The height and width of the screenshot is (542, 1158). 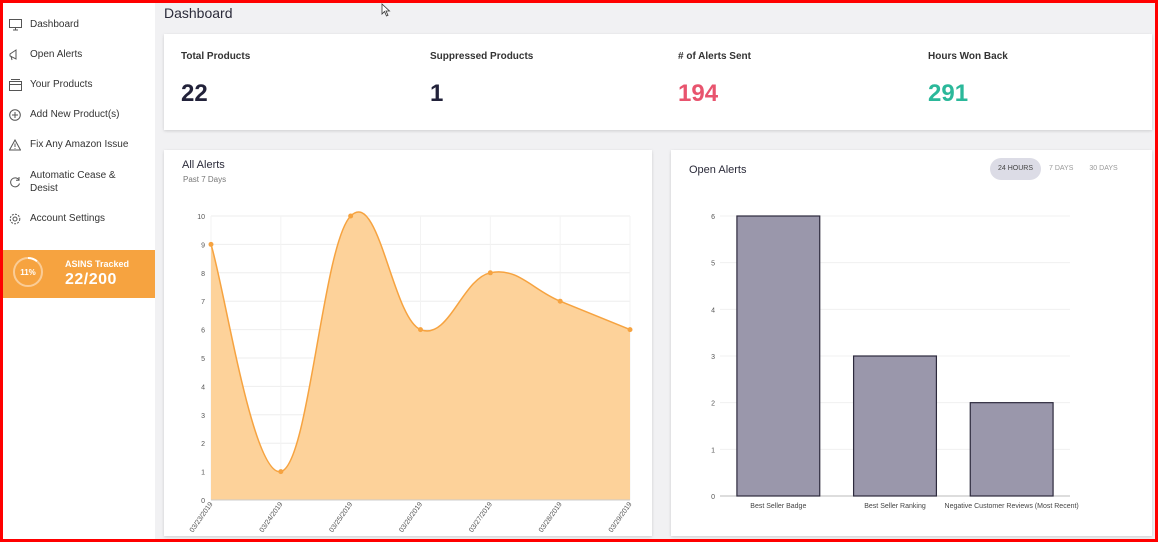 I want to click on y-tick-label: 5, so click(x=713, y=264).